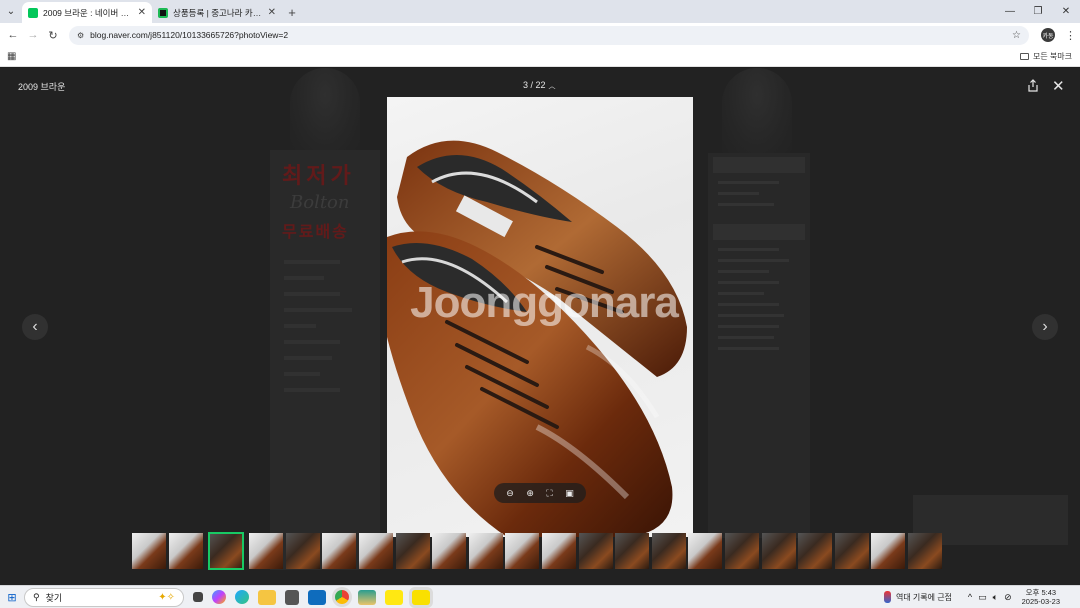 The height and width of the screenshot is (608, 1080). What do you see at coordinates (970, 597) in the screenshot?
I see `chevron-up-icon: ^` at bounding box center [970, 597].